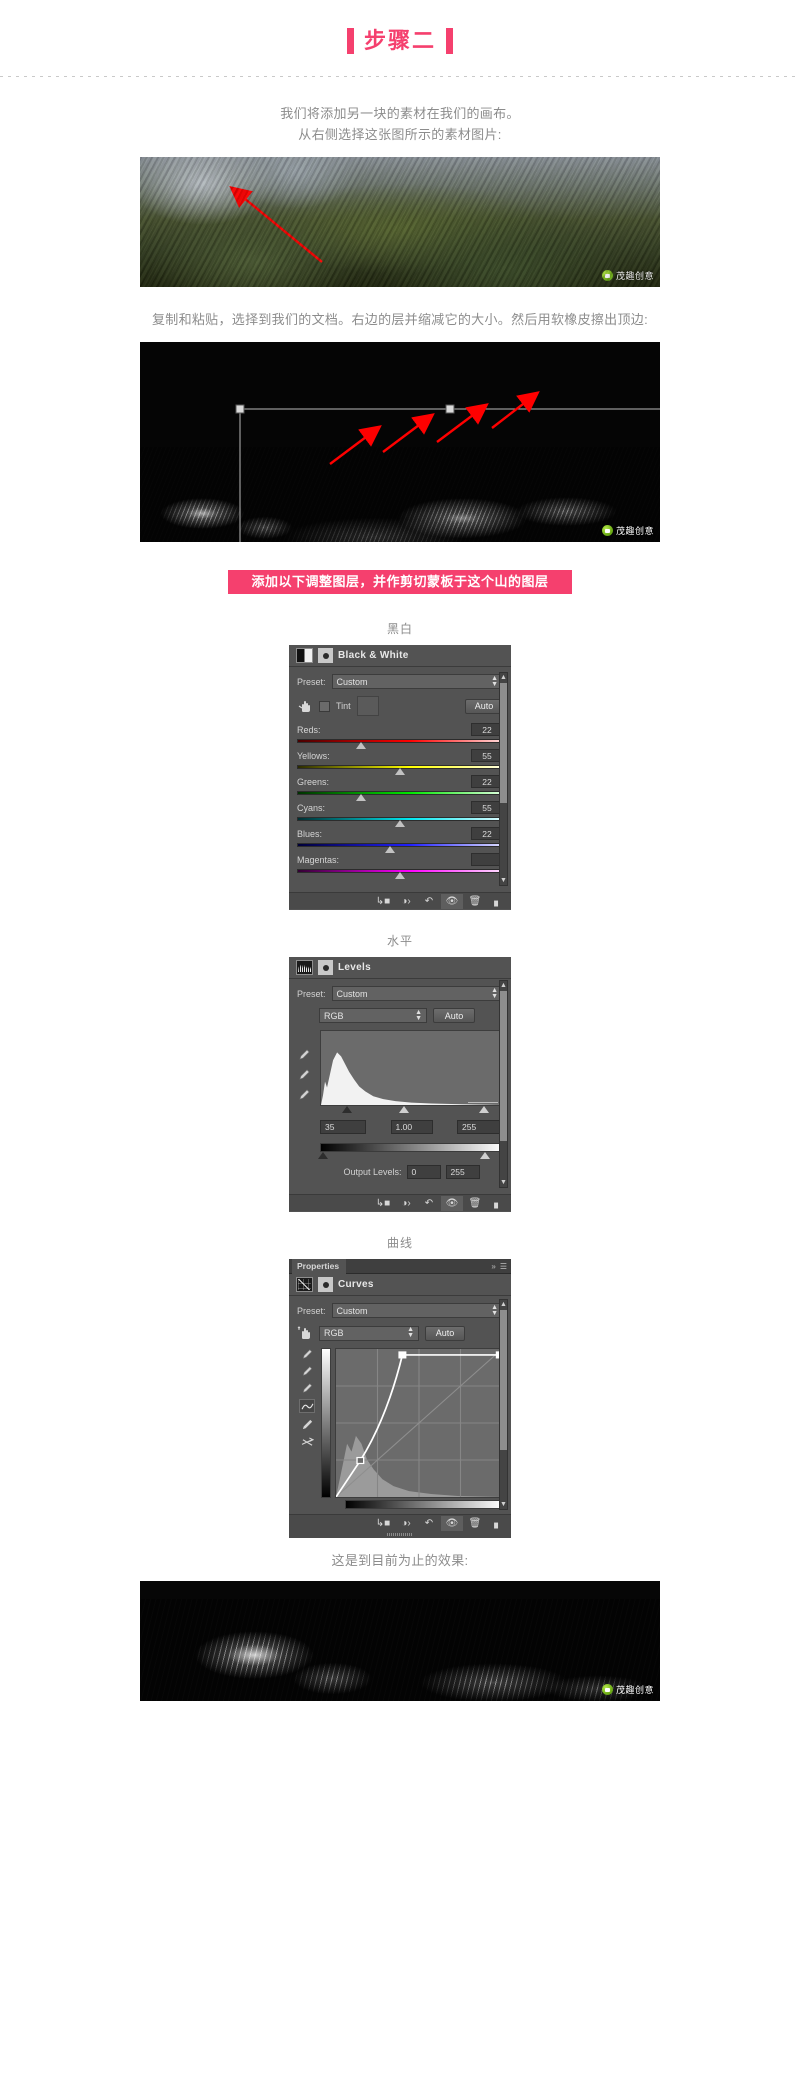  What do you see at coordinates (503, 1266) in the screenshot?
I see `panel-menu-icon: ☰` at bounding box center [503, 1266].